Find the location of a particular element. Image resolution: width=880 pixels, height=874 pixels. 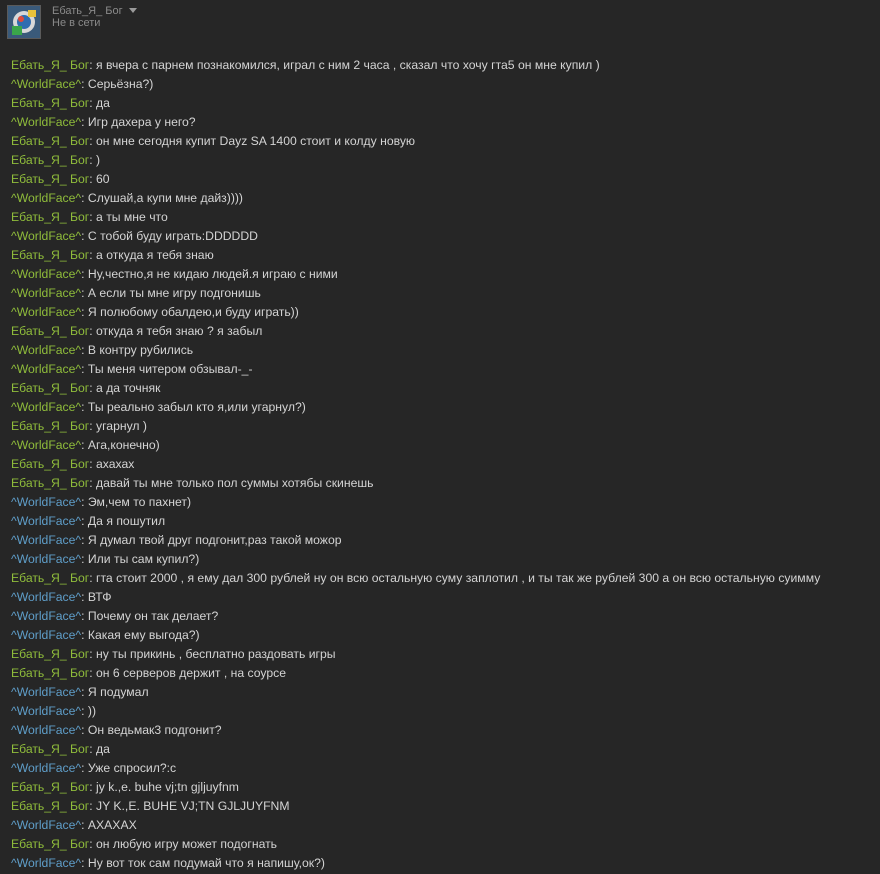

message-text: Ты меня читером обзывал-_- is located at coordinates (170, 369).